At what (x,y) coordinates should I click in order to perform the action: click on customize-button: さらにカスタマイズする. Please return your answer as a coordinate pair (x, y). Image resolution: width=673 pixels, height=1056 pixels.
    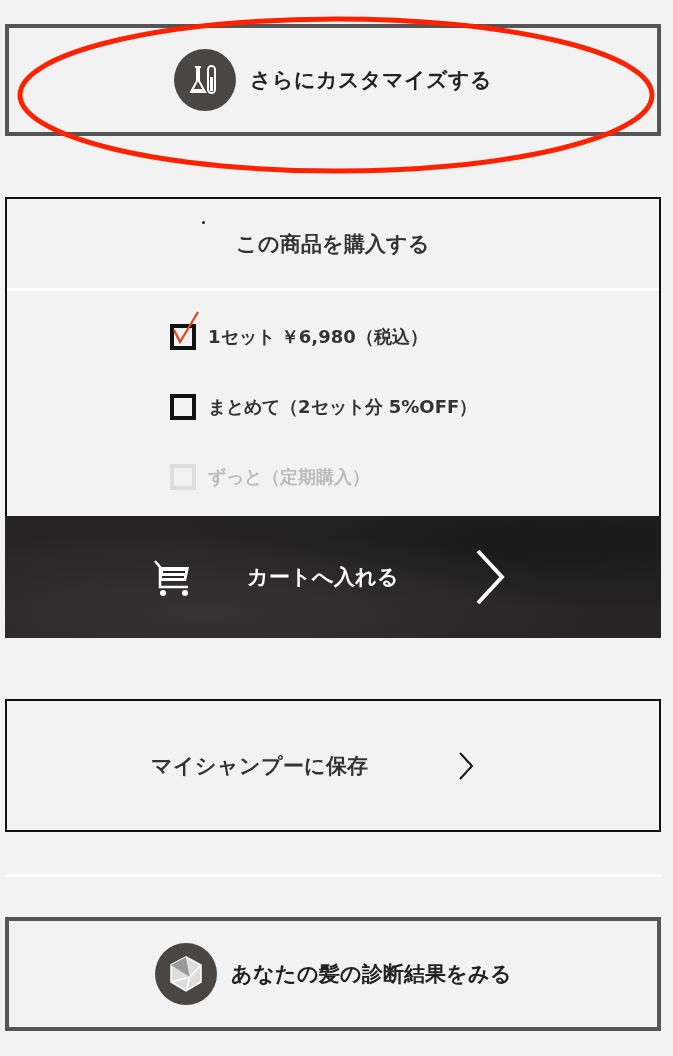
    Looking at the image, I should click on (333, 80).